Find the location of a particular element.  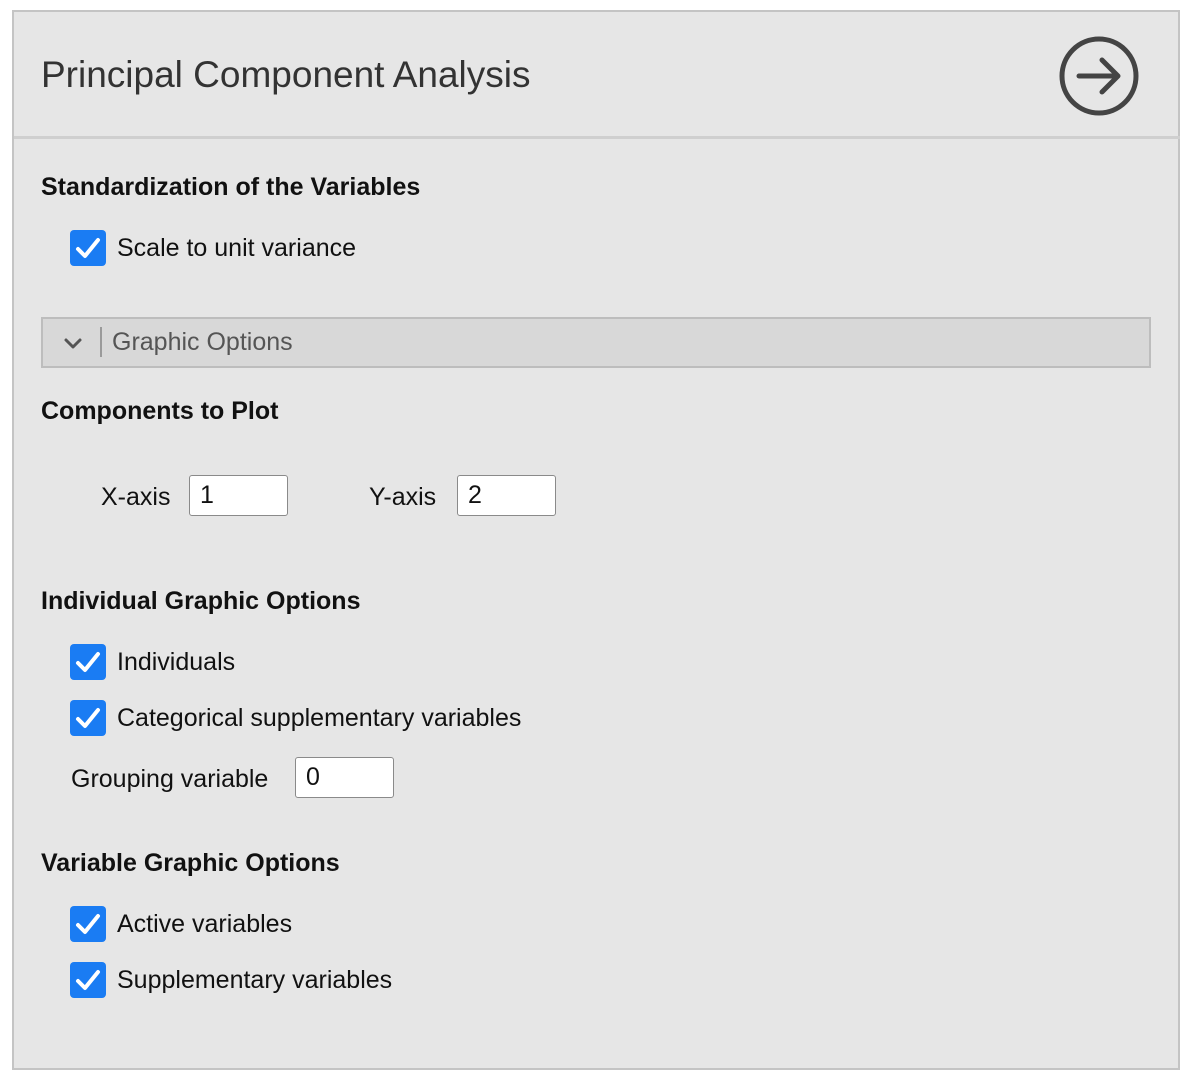

y-axis-input is located at coordinates (506, 495).